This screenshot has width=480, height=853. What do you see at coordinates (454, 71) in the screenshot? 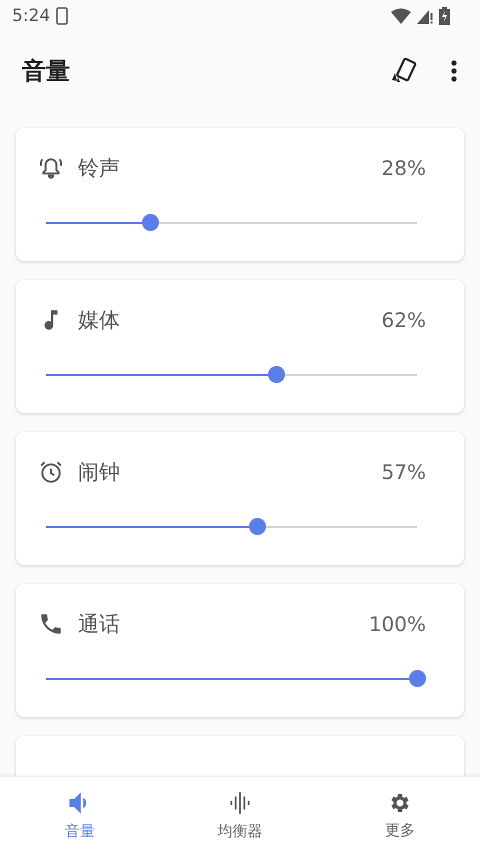
I see `more-options-icon` at bounding box center [454, 71].